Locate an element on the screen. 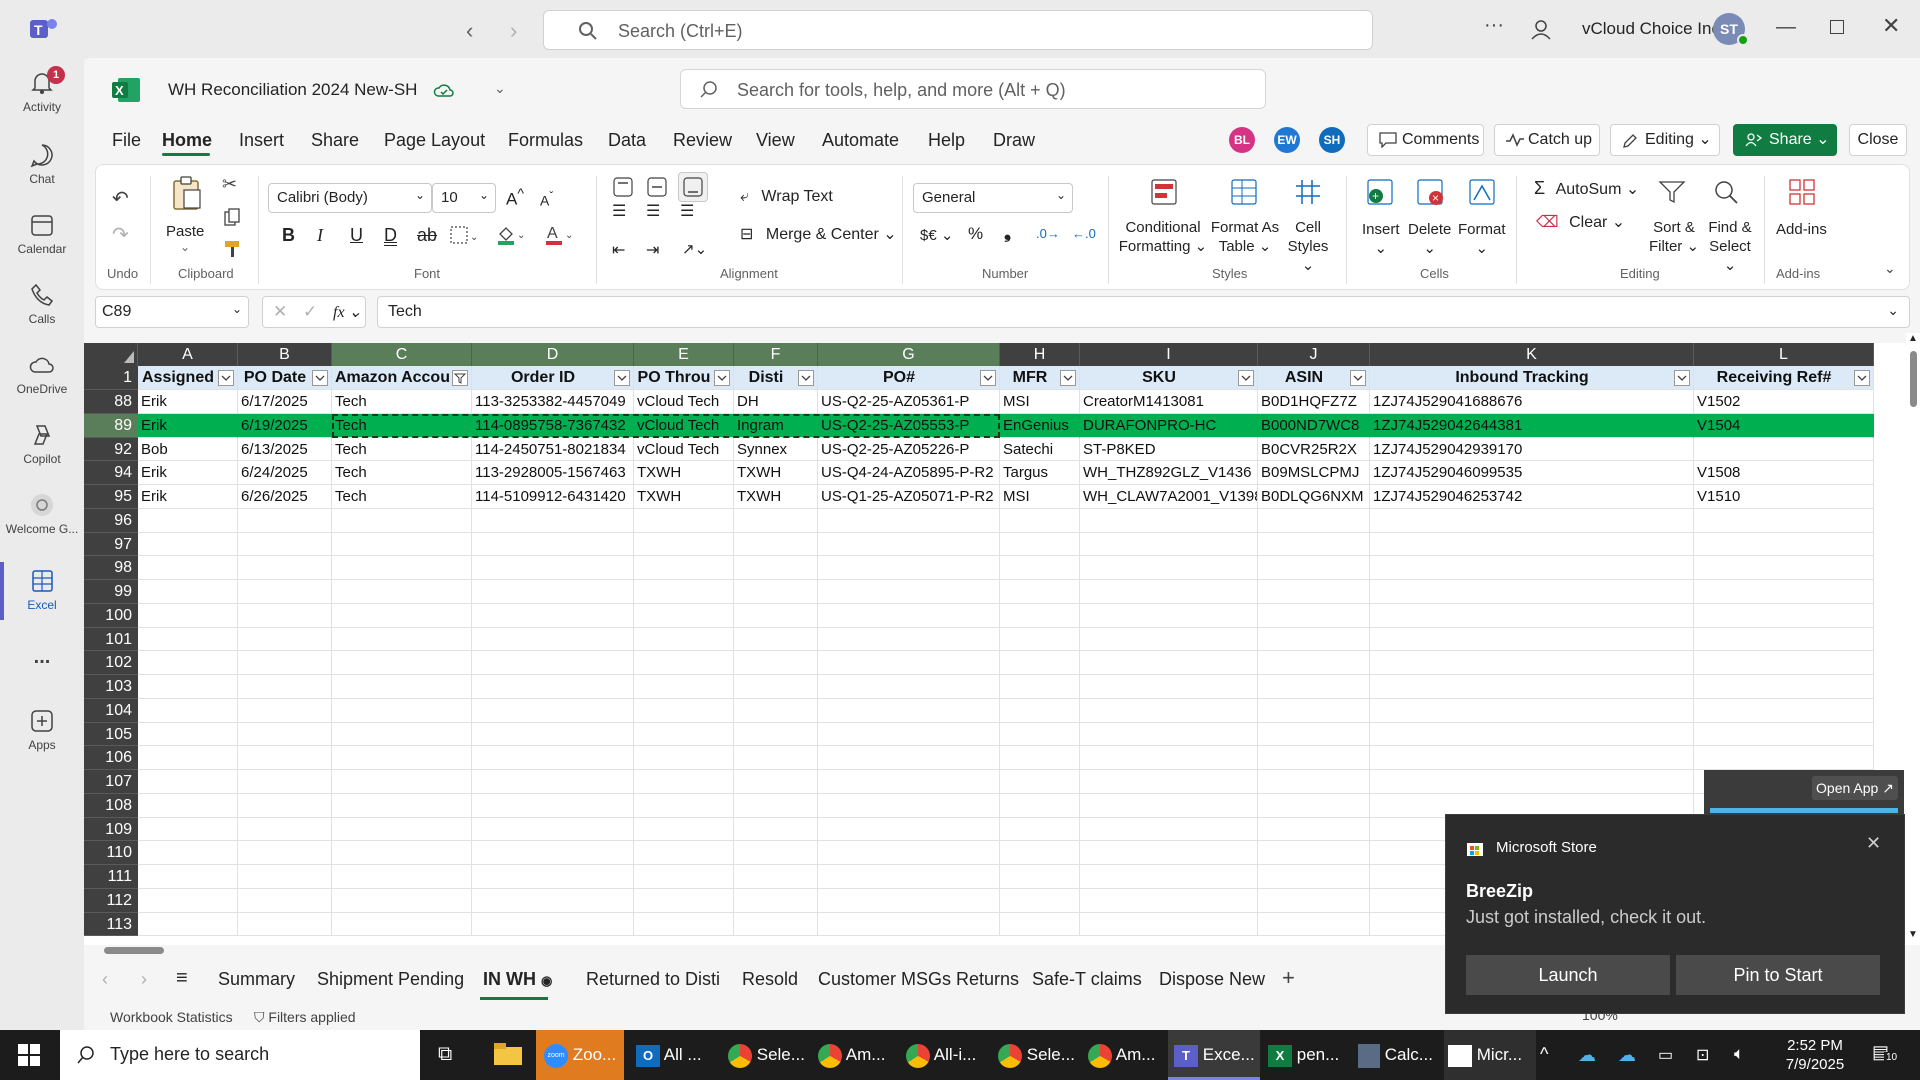  table-cell: Targus is located at coordinates (1040, 473).